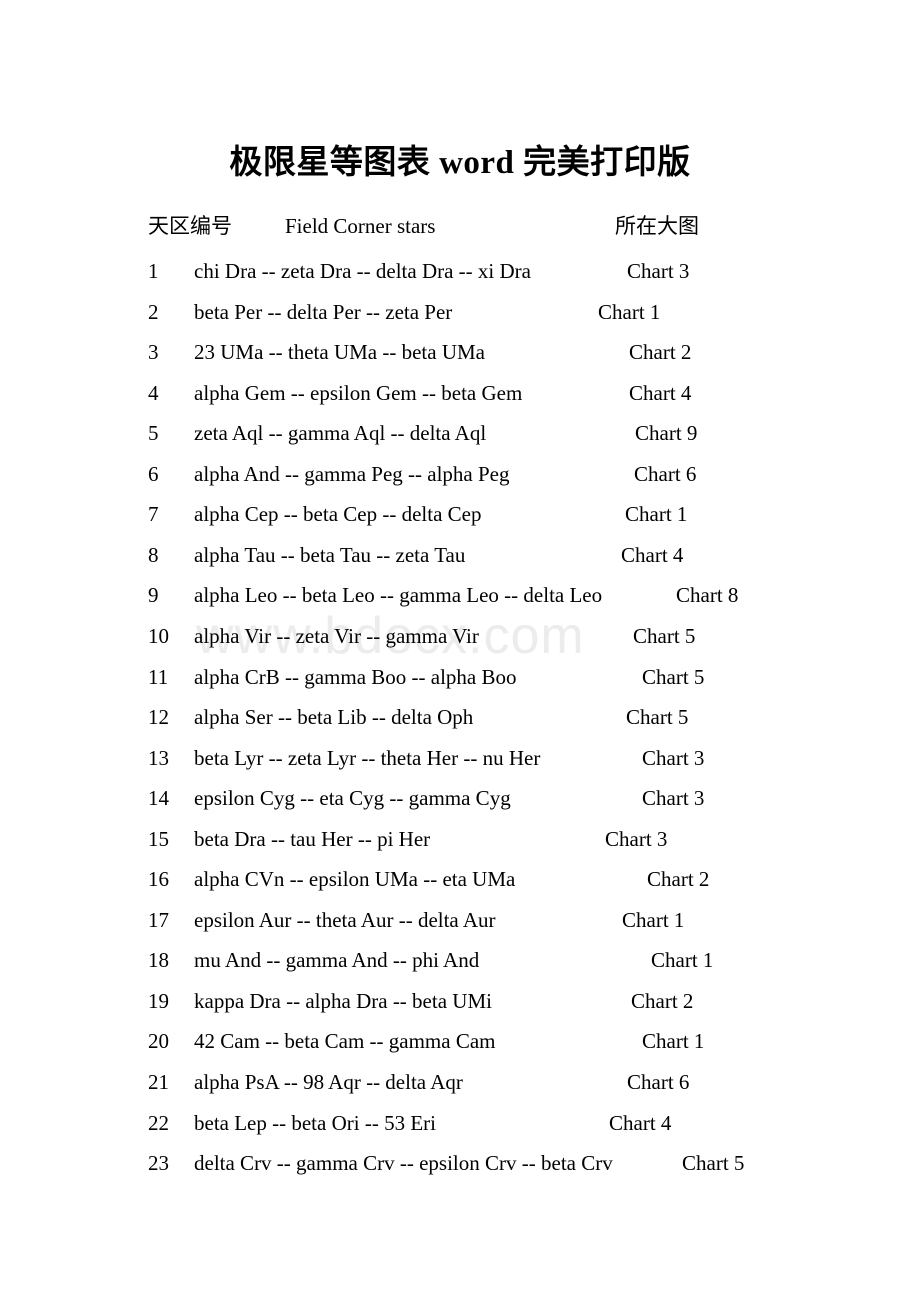 This screenshot has width=920, height=1302. I want to click on page-title: 极限星等图表 word 完美打印版, so click(460, 163).